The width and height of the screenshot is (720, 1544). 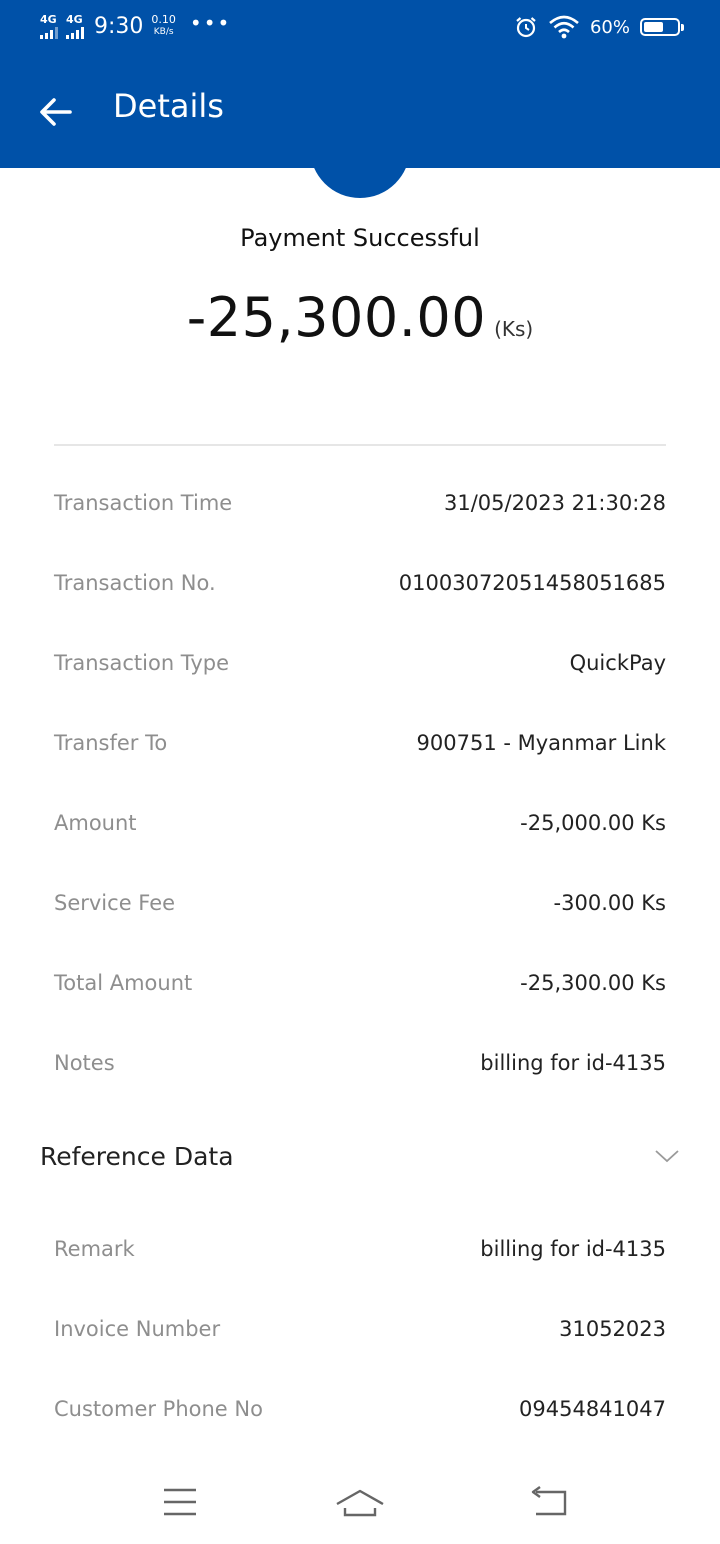 I want to click on total-amount: -25,300.00, so click(x=336, y=317).